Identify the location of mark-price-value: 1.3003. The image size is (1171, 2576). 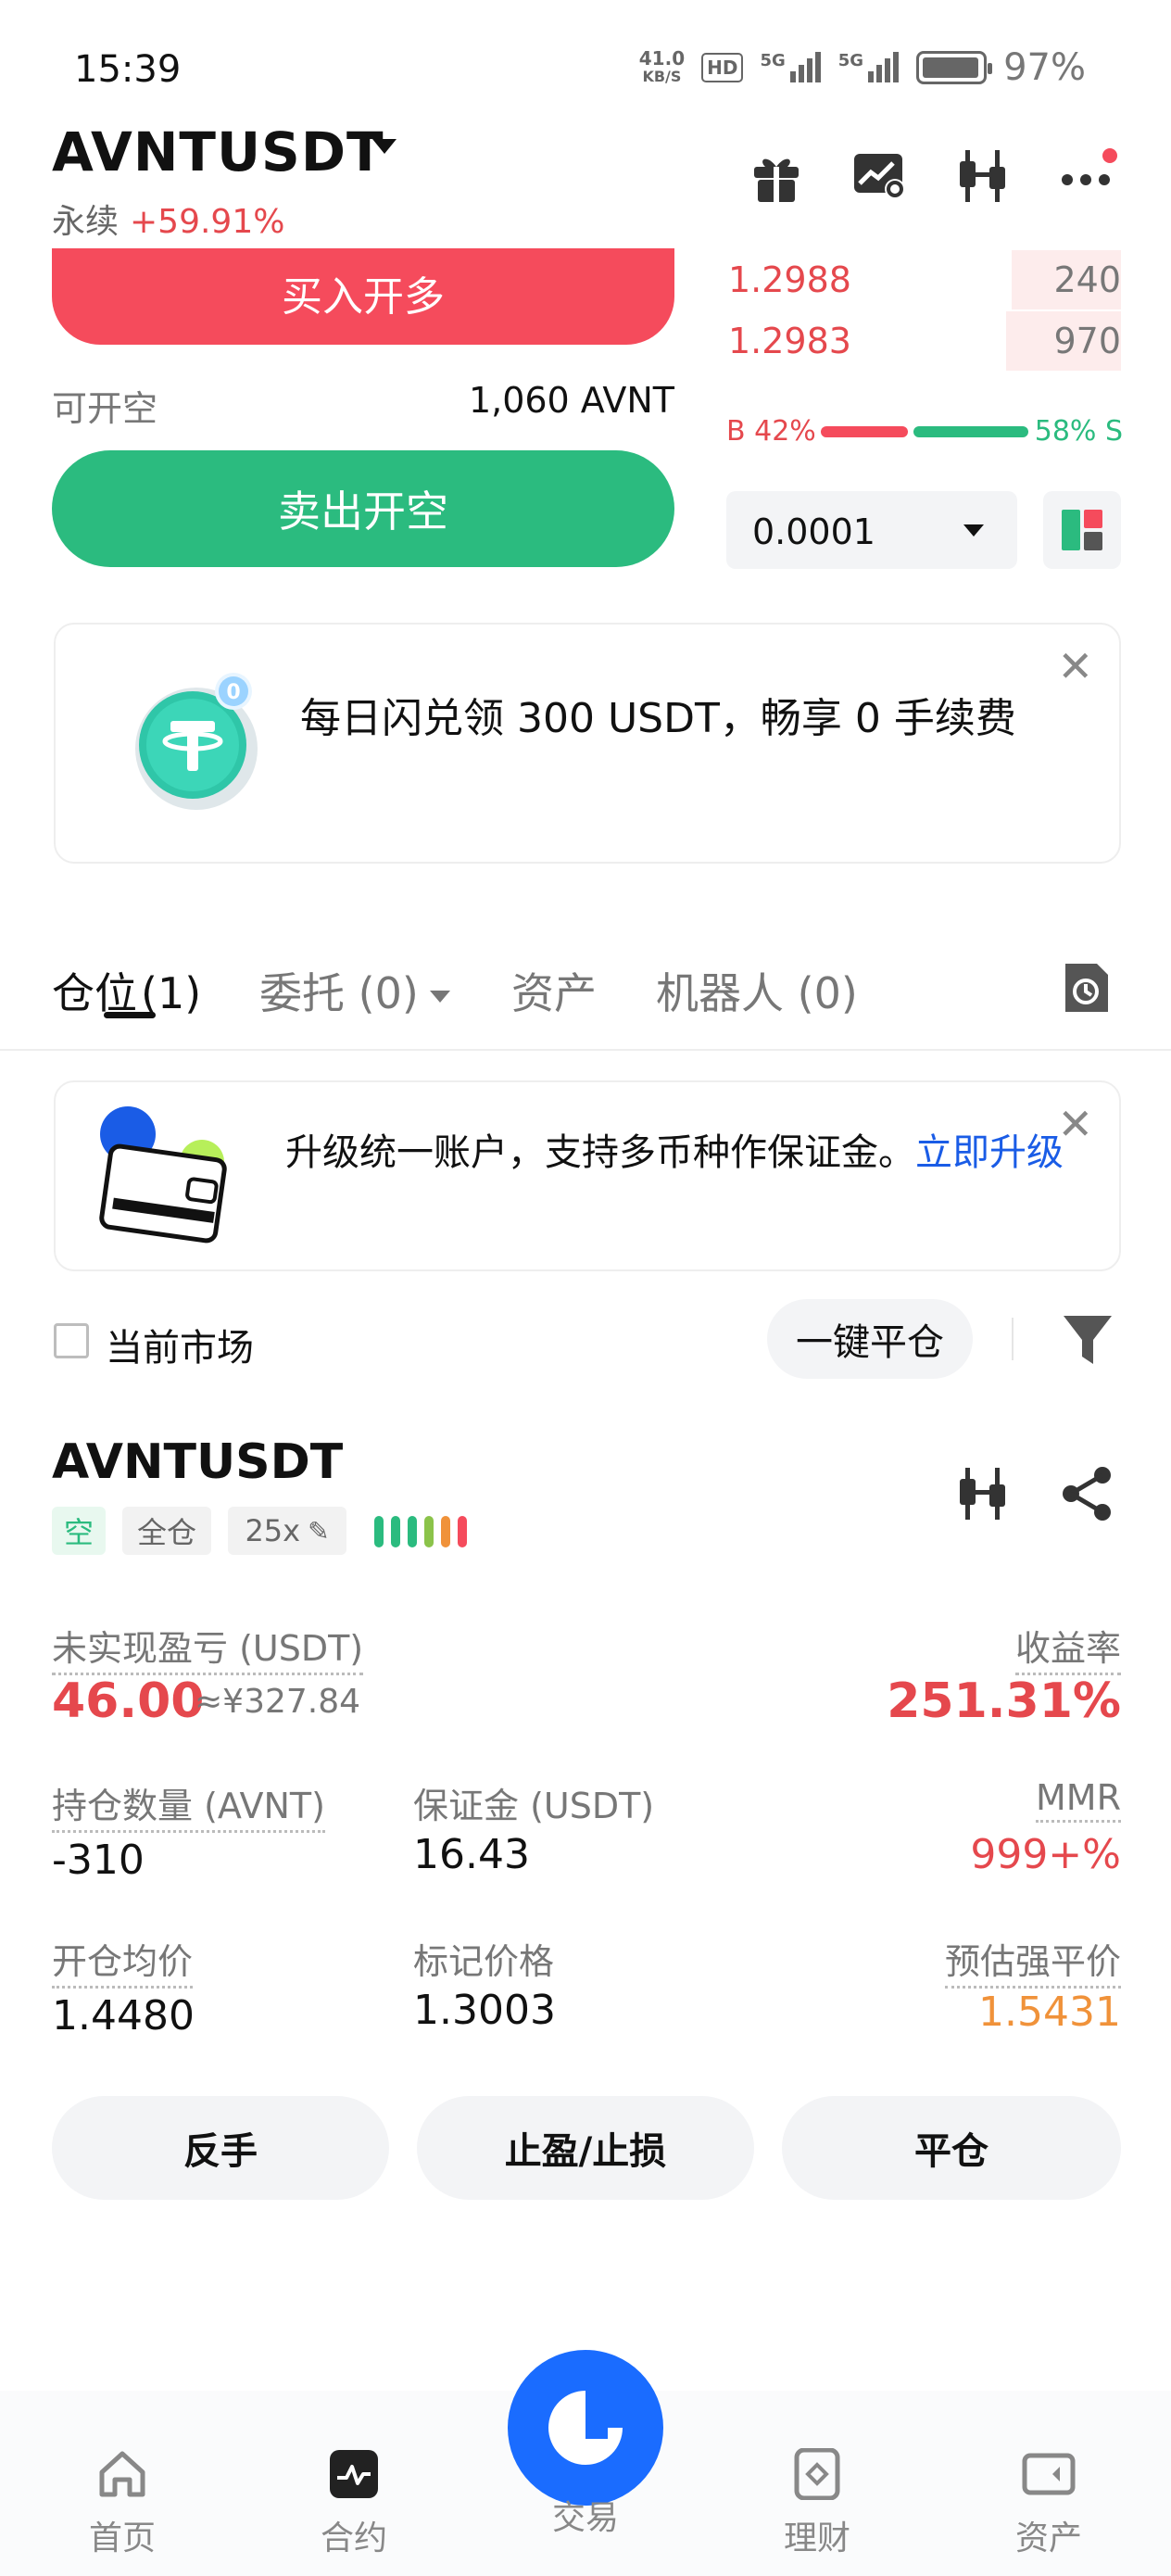
(485, 2011).